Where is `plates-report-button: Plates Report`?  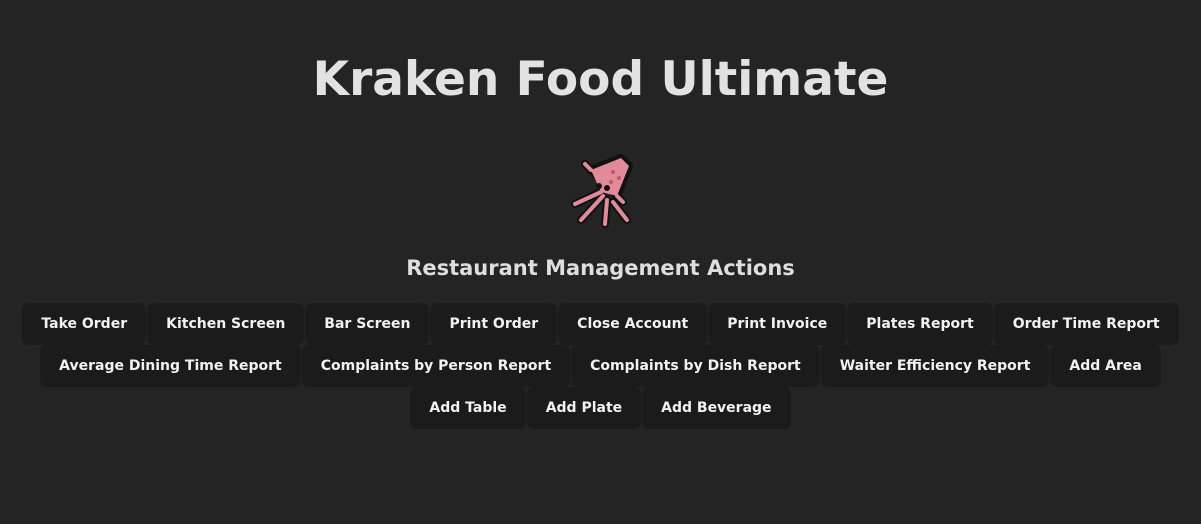
plates-report-button: Plates Report is located at coordinates (920, 324).